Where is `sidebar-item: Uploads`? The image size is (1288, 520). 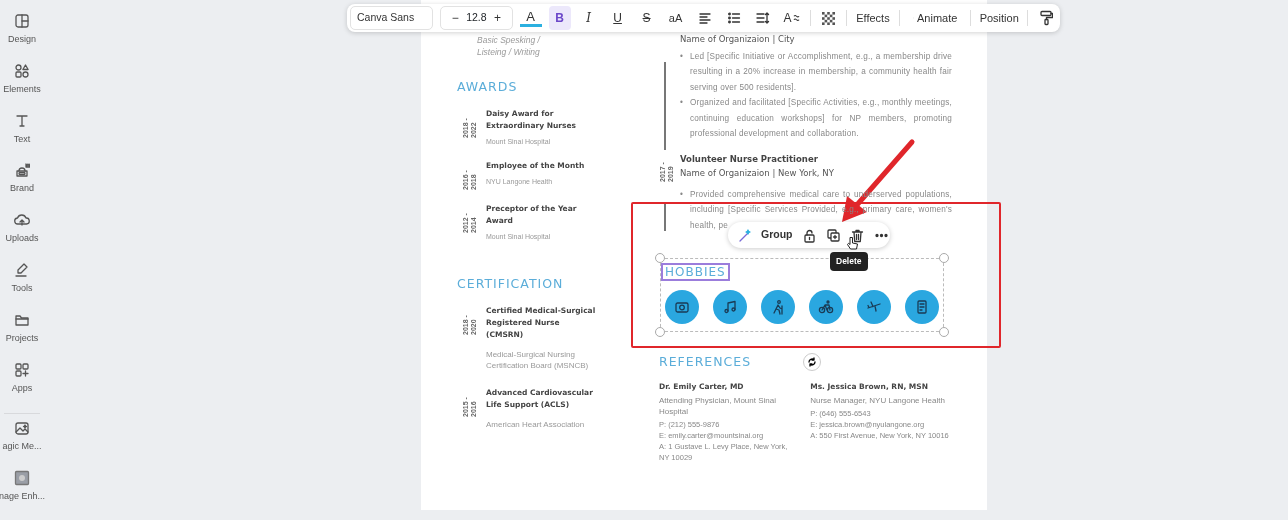 sidebar-item: Uploads is located at coordinates (22, 237).